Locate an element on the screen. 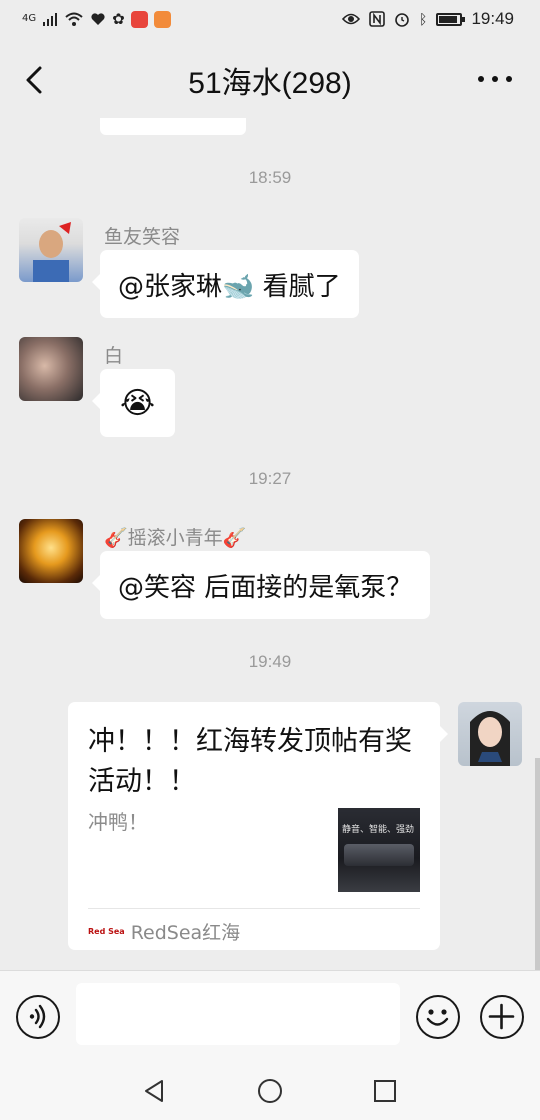  sender-name: 鱼友笑容 is located at coordinates (142, 237).